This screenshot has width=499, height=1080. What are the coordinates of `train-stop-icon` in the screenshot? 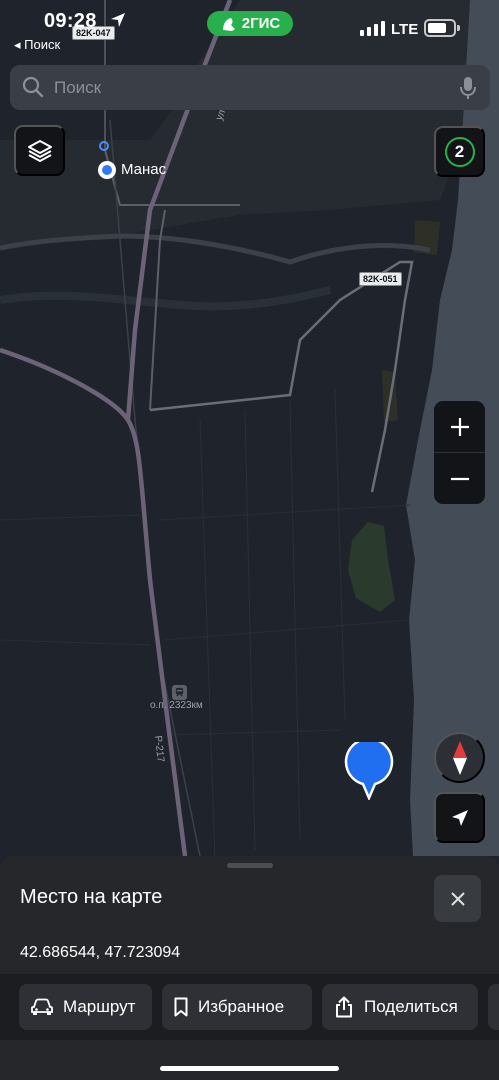 It's located at (179, 692).